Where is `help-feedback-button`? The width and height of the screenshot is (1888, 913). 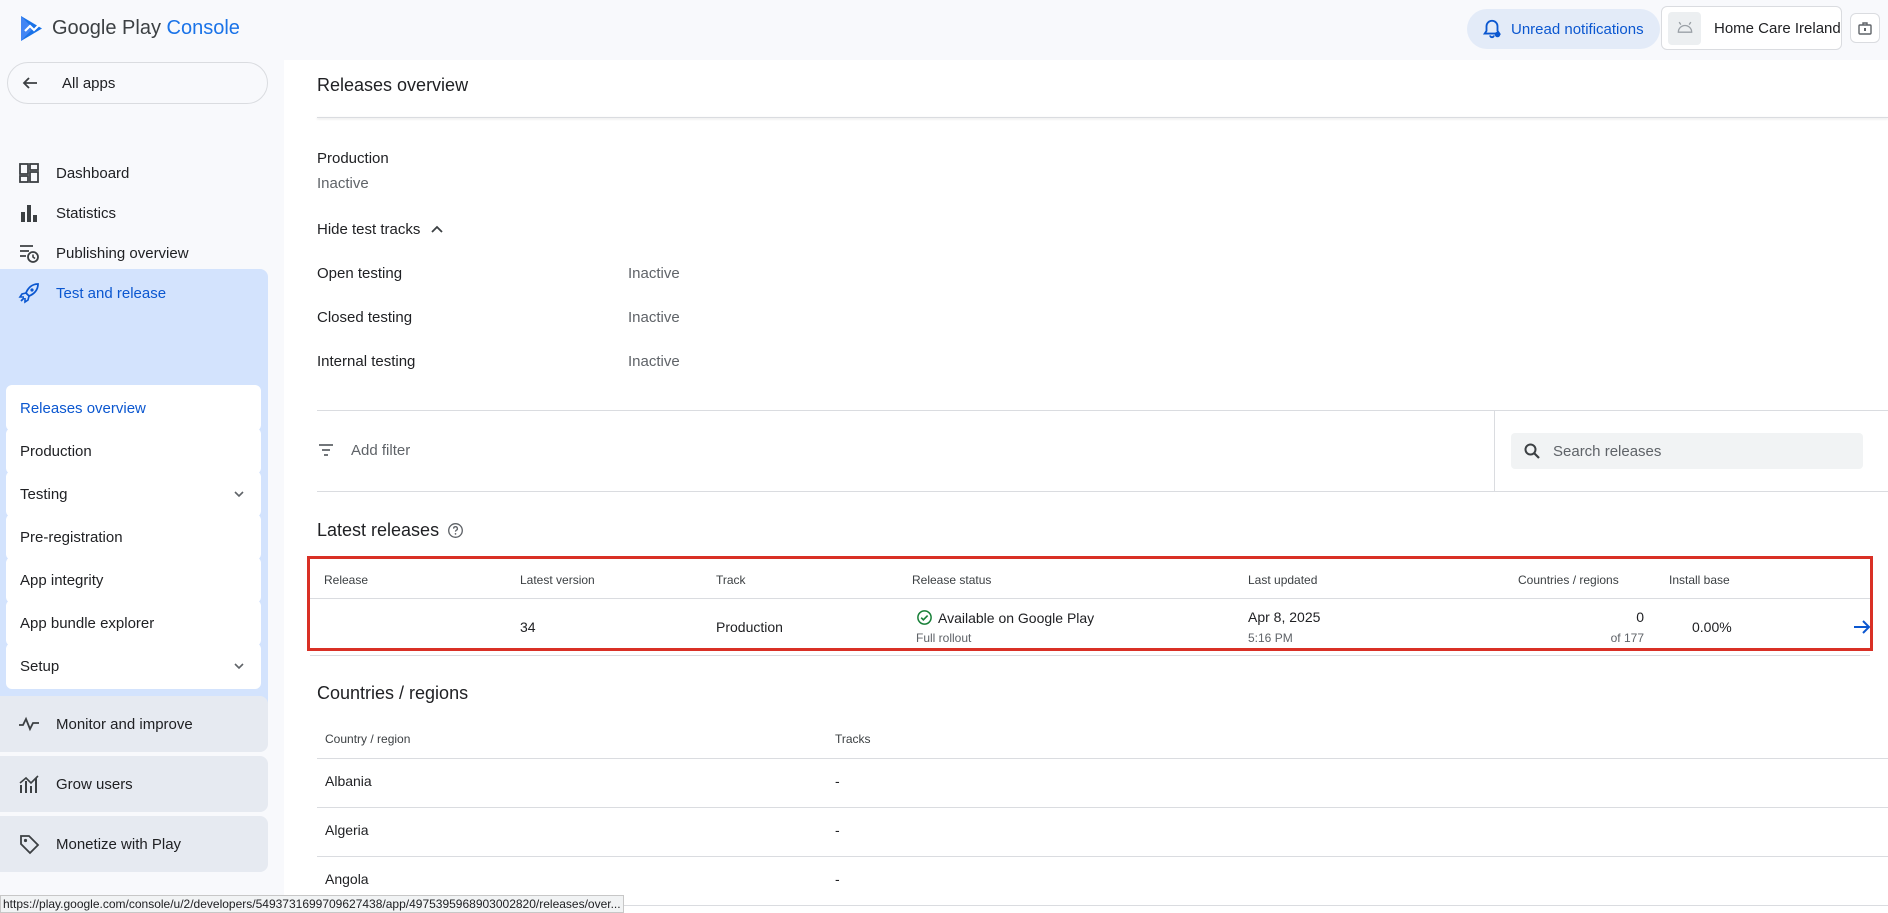
help-feedback-button is located at coordinates (1865, 28).